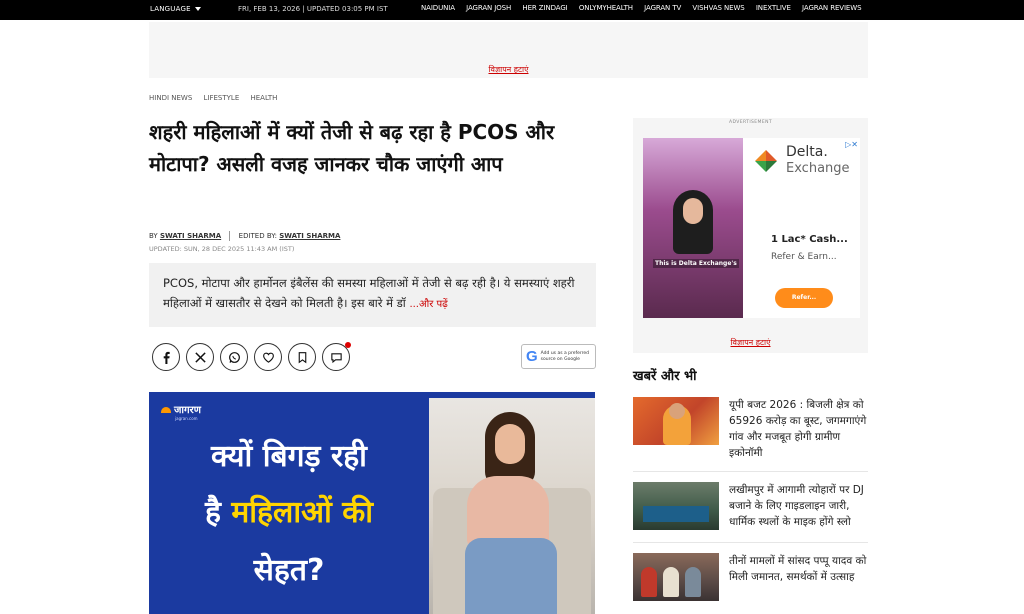  Describe the element at coordinates (257, 236) in the screenshot. I see `edited-by-label: EDITED BY:` at that location.